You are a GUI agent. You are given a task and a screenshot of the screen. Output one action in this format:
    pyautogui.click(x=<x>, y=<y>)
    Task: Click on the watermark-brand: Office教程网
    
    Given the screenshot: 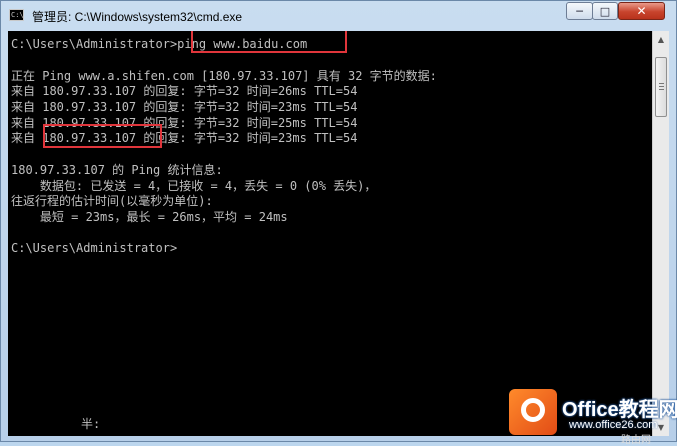 What is the action you would take?
    pyautogui.click(x=619, y=410)
    